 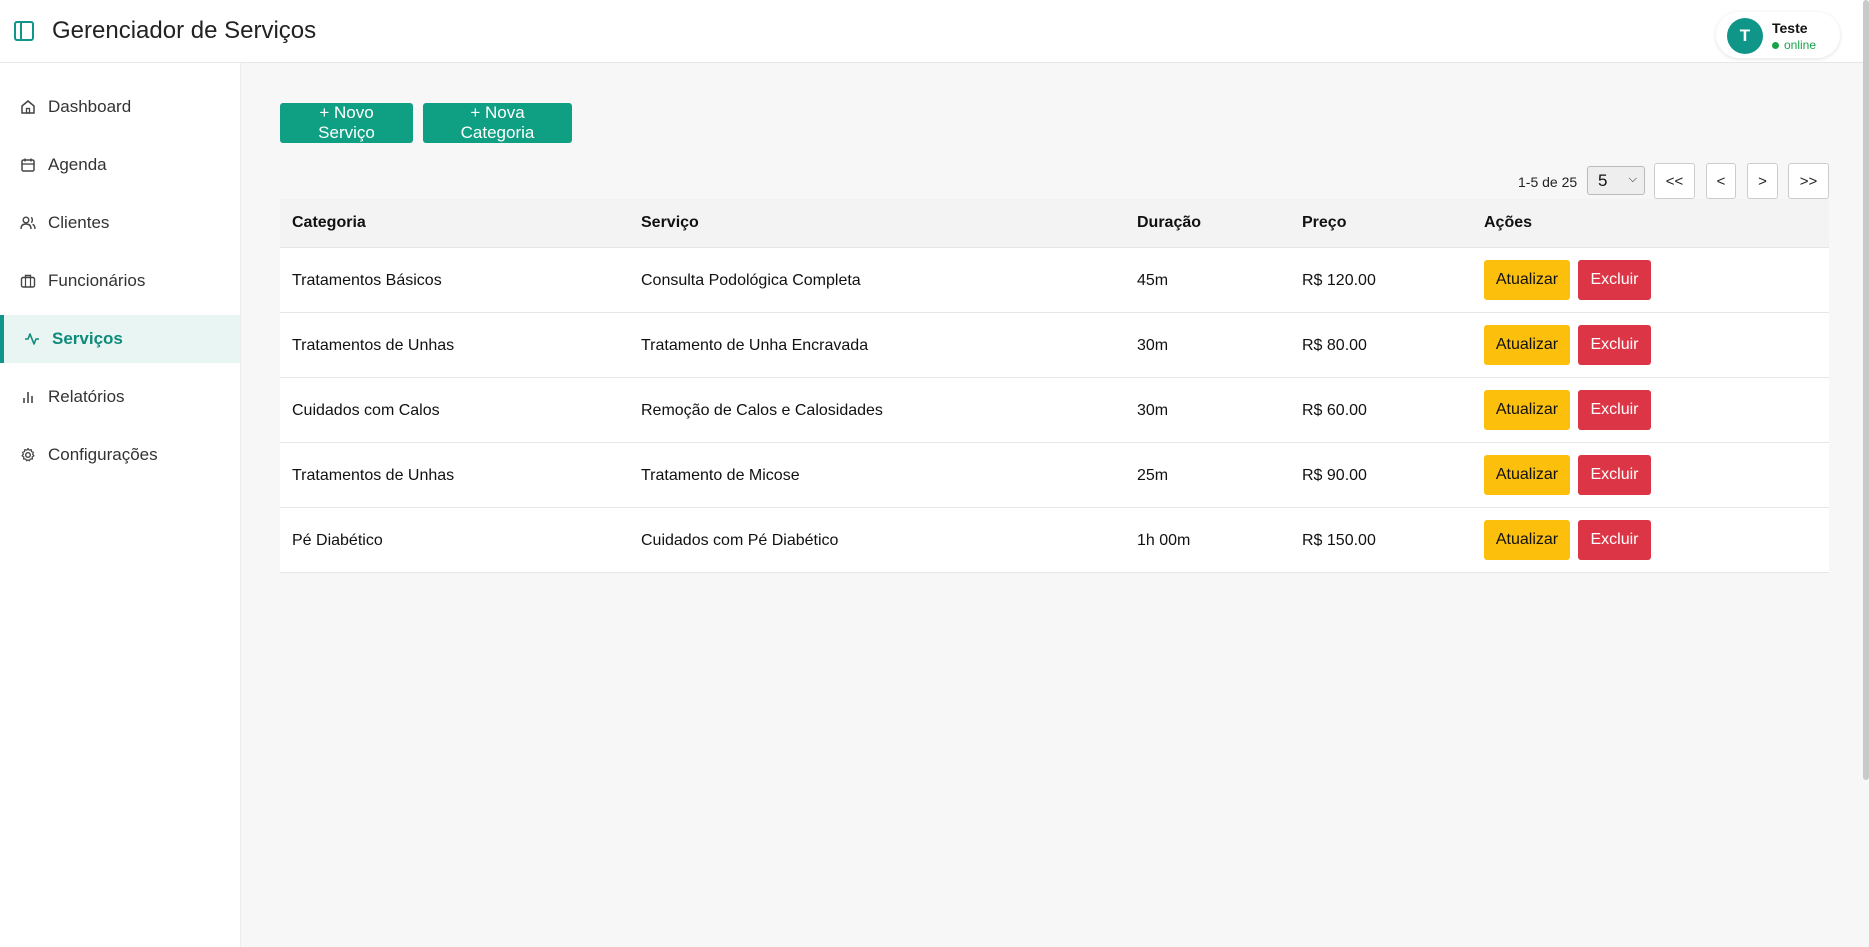 I want to click on duration-cell: 45m, so click(x=1153, y=280).